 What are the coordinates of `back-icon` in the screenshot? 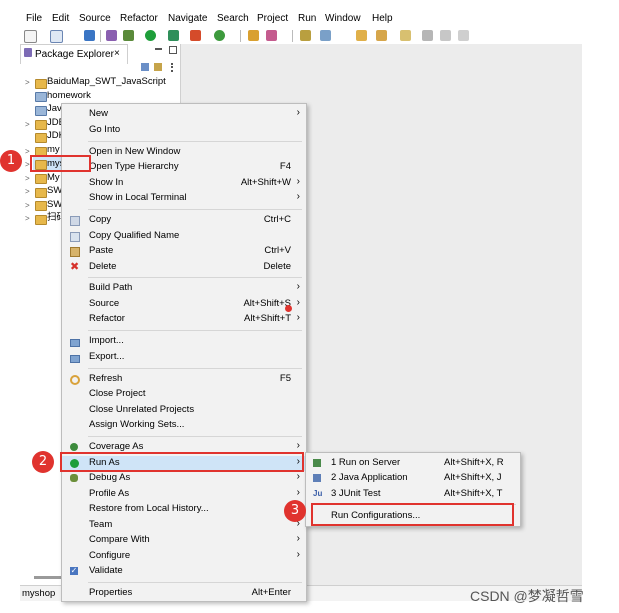 It's located at (381, 35).